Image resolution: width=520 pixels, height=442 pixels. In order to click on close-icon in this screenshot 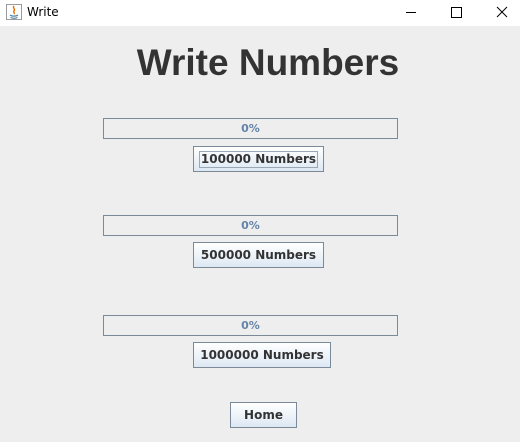, I will do `click(502, 12)`.